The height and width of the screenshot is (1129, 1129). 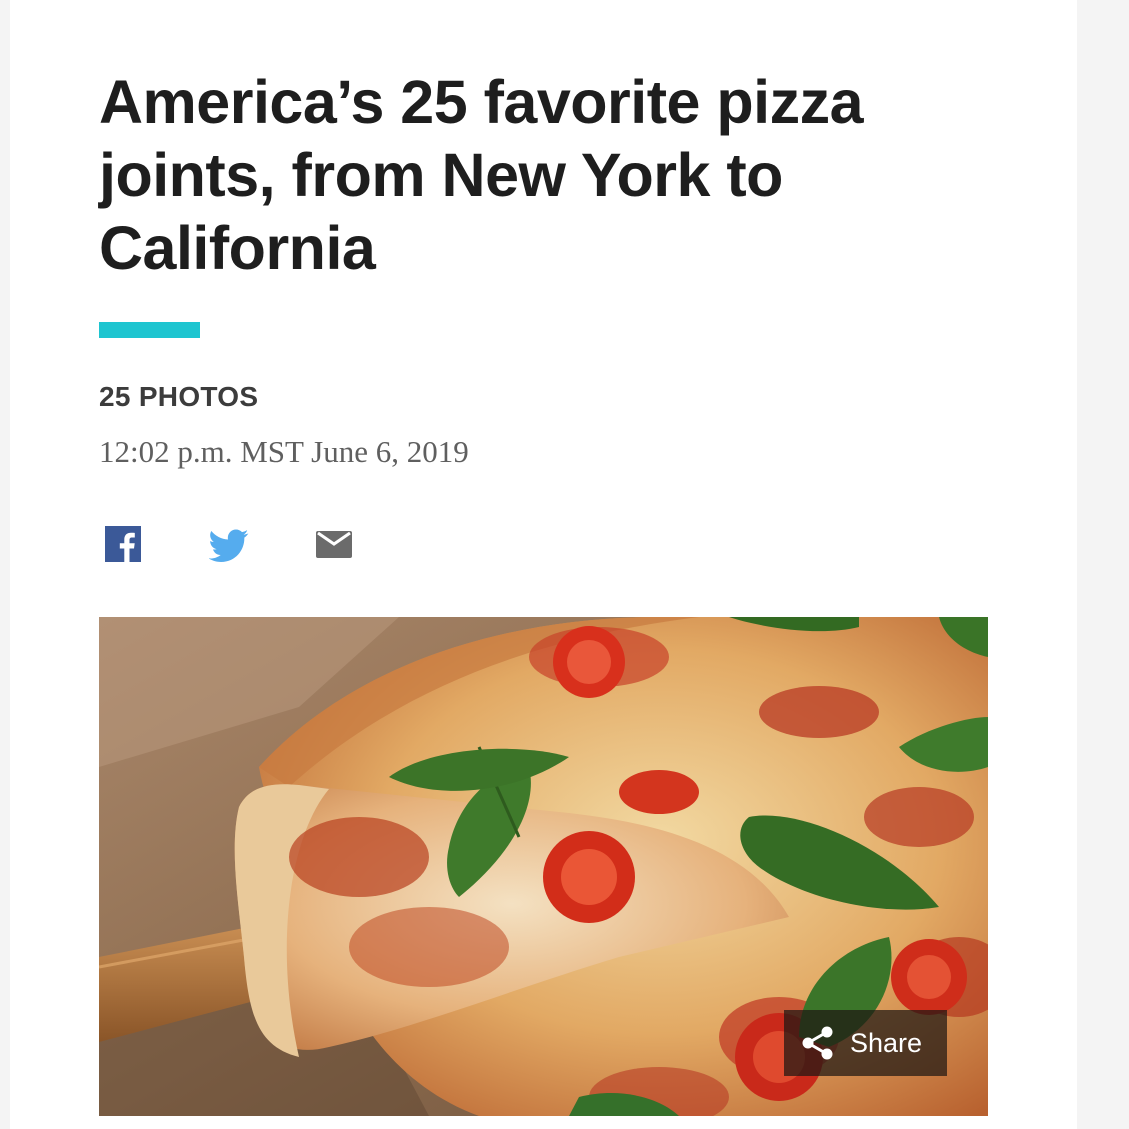 I want to click on email-share-button, so click(x=334, y=544).